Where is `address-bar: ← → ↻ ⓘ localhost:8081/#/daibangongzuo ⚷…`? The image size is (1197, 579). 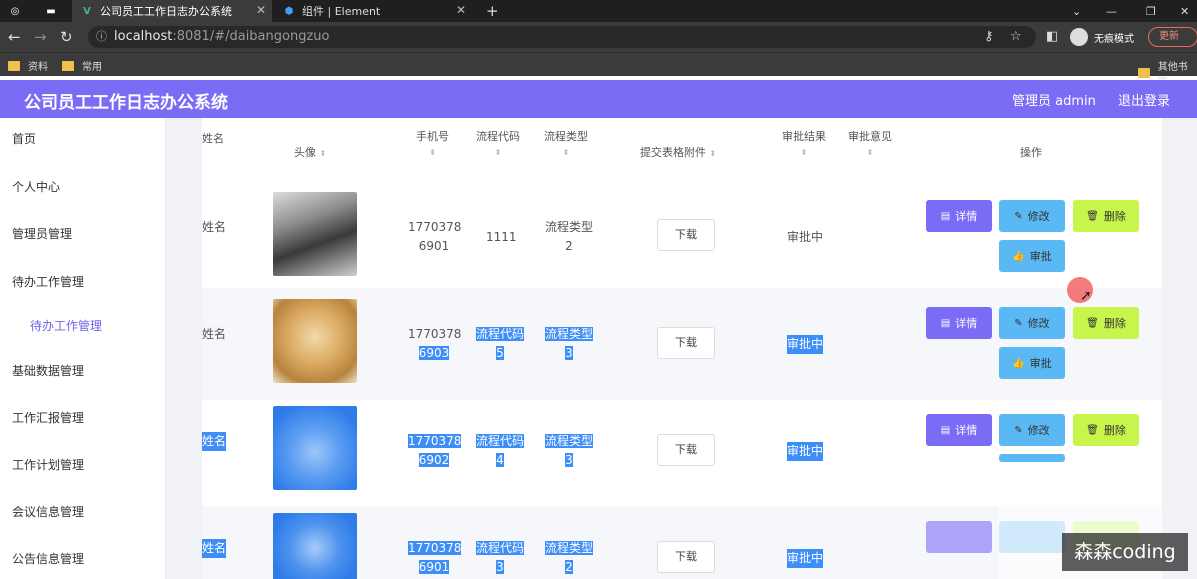 address-bar: ← → ↻ ⓘ localhost:8081/#/daibangongzuo ⚷… is located at coordinates (598, 37).